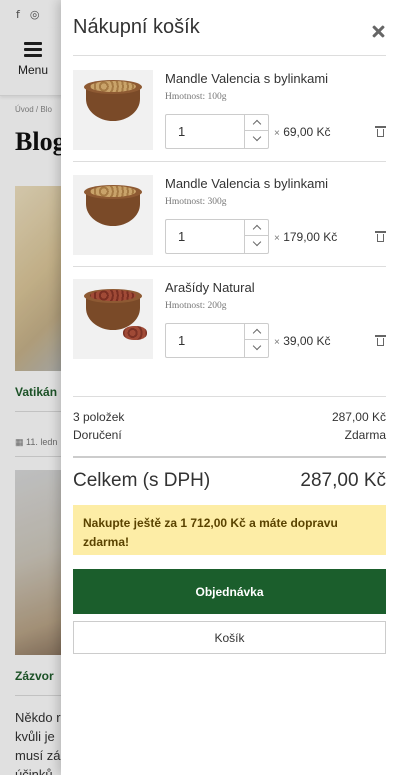 The height and width of the screenshot is (775, 400). What do you see at coordinates (142, 480) in the screenshot?
I see `total-label: Celkem (s DPH)` at bounding box center [142, 480].